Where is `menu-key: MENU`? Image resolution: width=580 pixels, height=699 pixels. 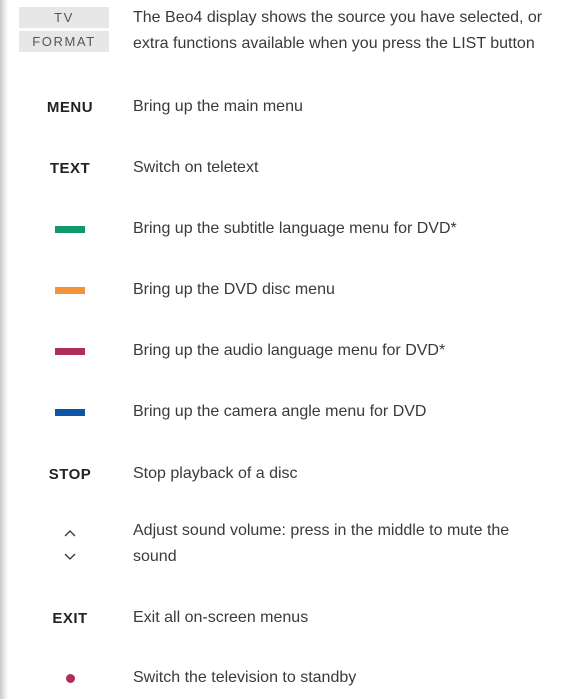 menu-key: MENU is located at coordinates (70, 107).